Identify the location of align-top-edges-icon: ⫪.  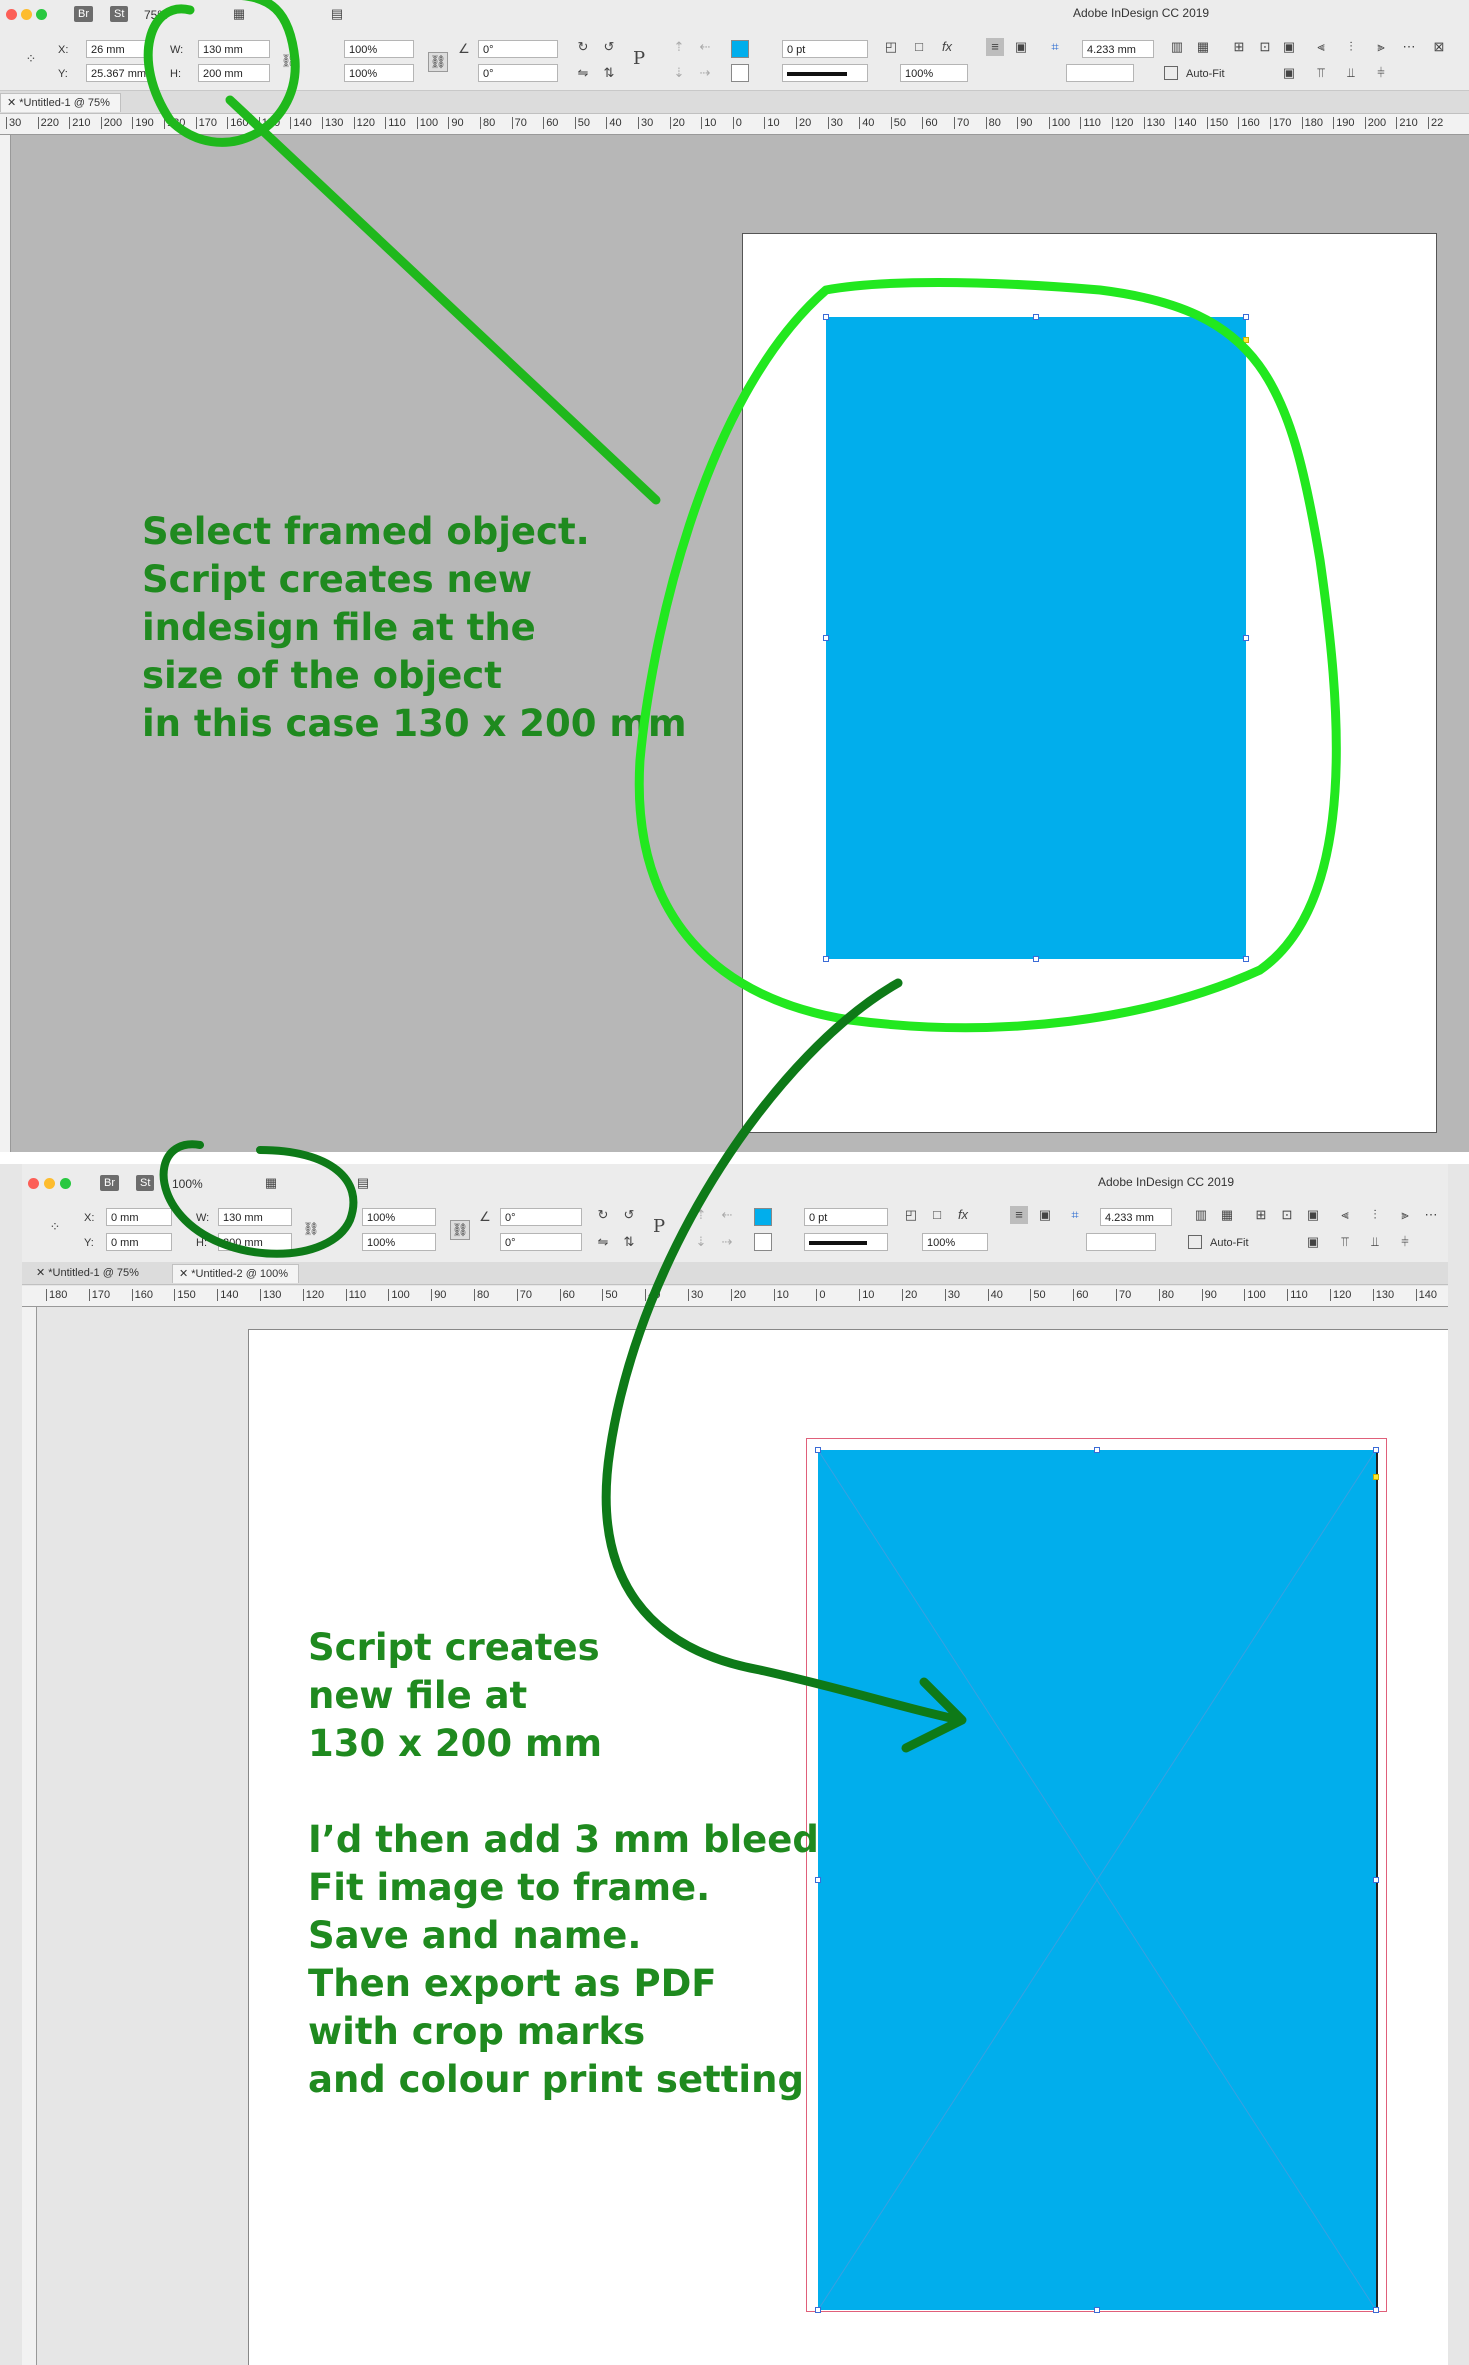
(1321, 73).